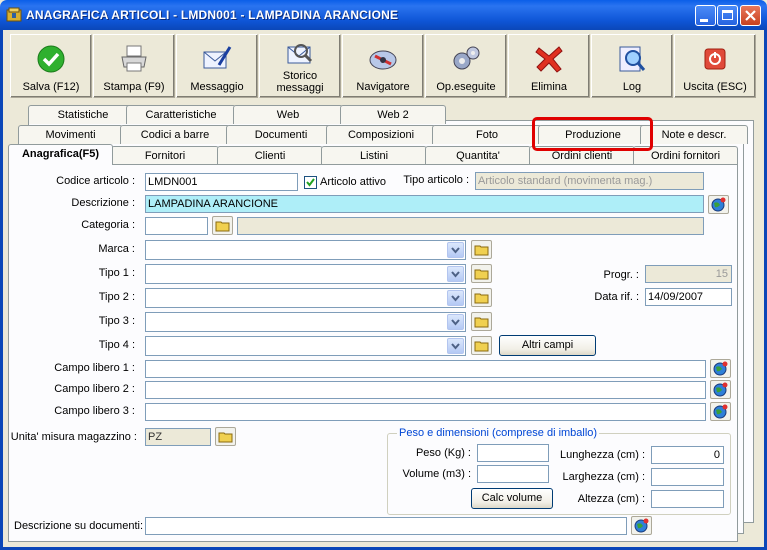  What do you see at coordinates (281, 134) in the screenshot?
I see `tab-documenti: Documenti` at bounding box center [281, 134].